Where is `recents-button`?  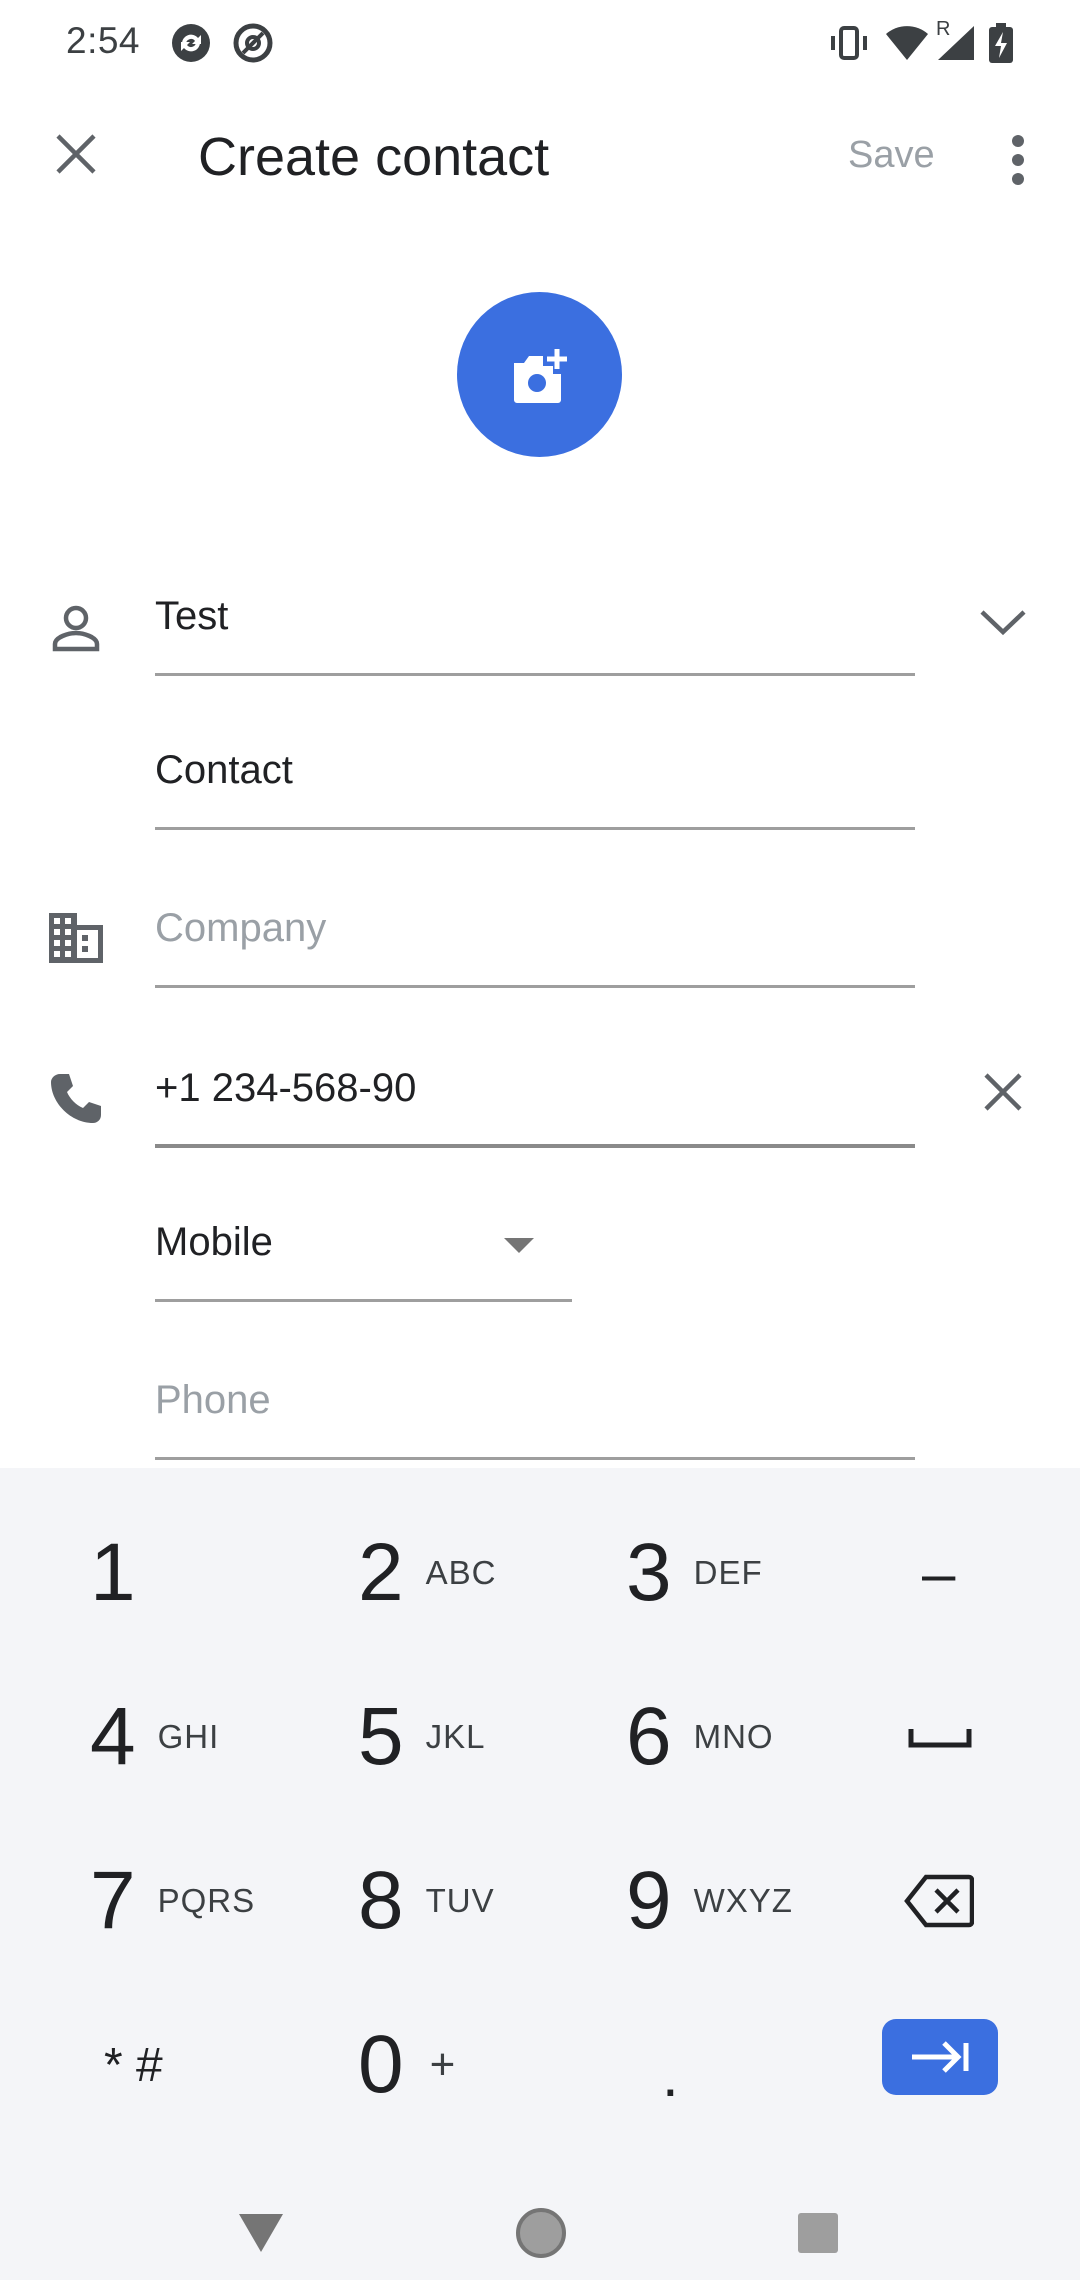
recents-button is located at coordinates (818, 2233).